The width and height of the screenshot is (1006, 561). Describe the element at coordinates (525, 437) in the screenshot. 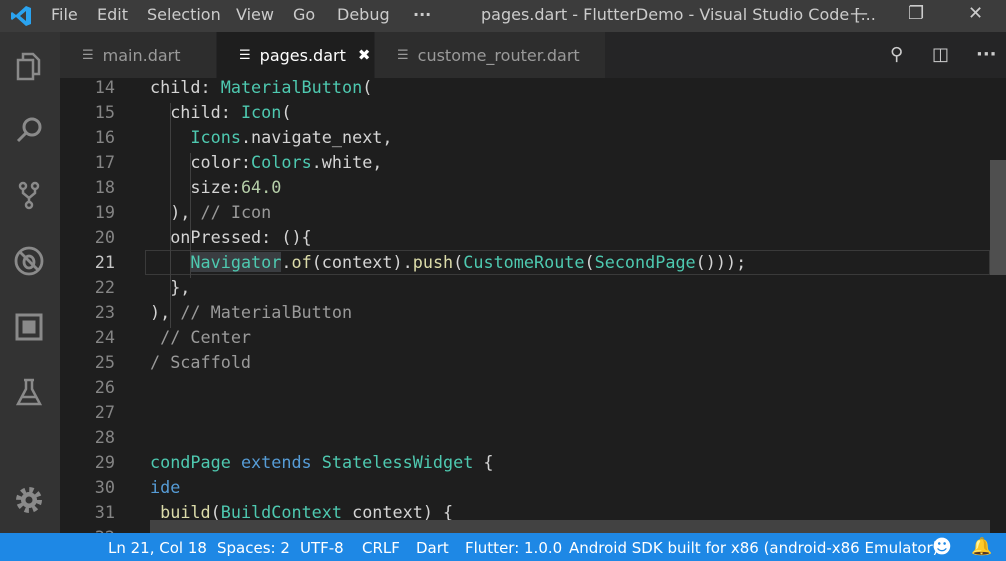

I see `code-line: 28` at that location.